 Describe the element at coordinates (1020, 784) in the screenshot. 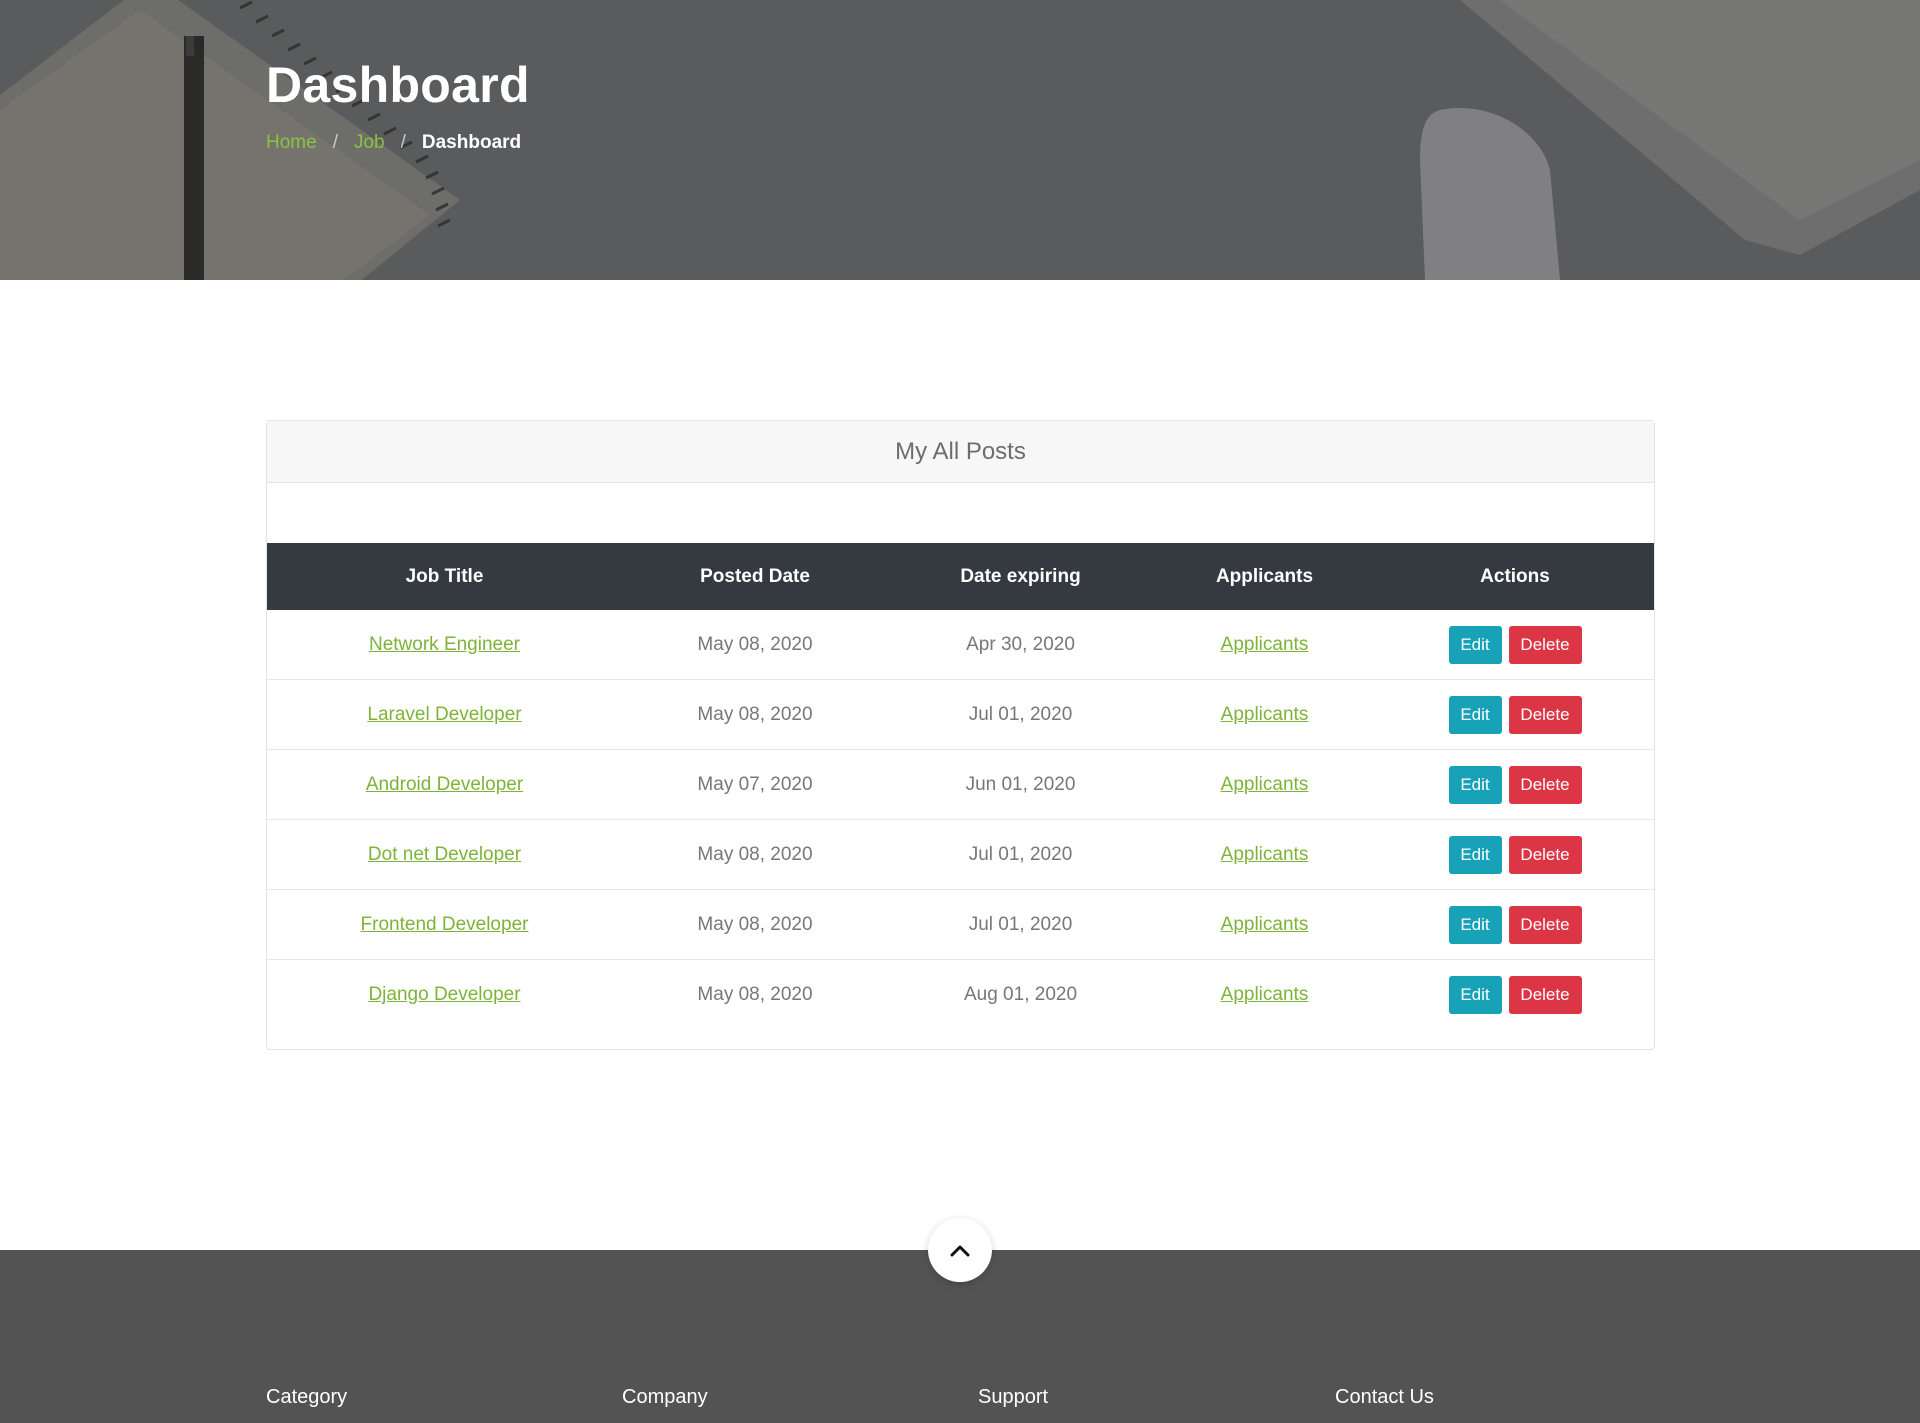

I see `expiry-date: Jun 01, 2020` at that location.